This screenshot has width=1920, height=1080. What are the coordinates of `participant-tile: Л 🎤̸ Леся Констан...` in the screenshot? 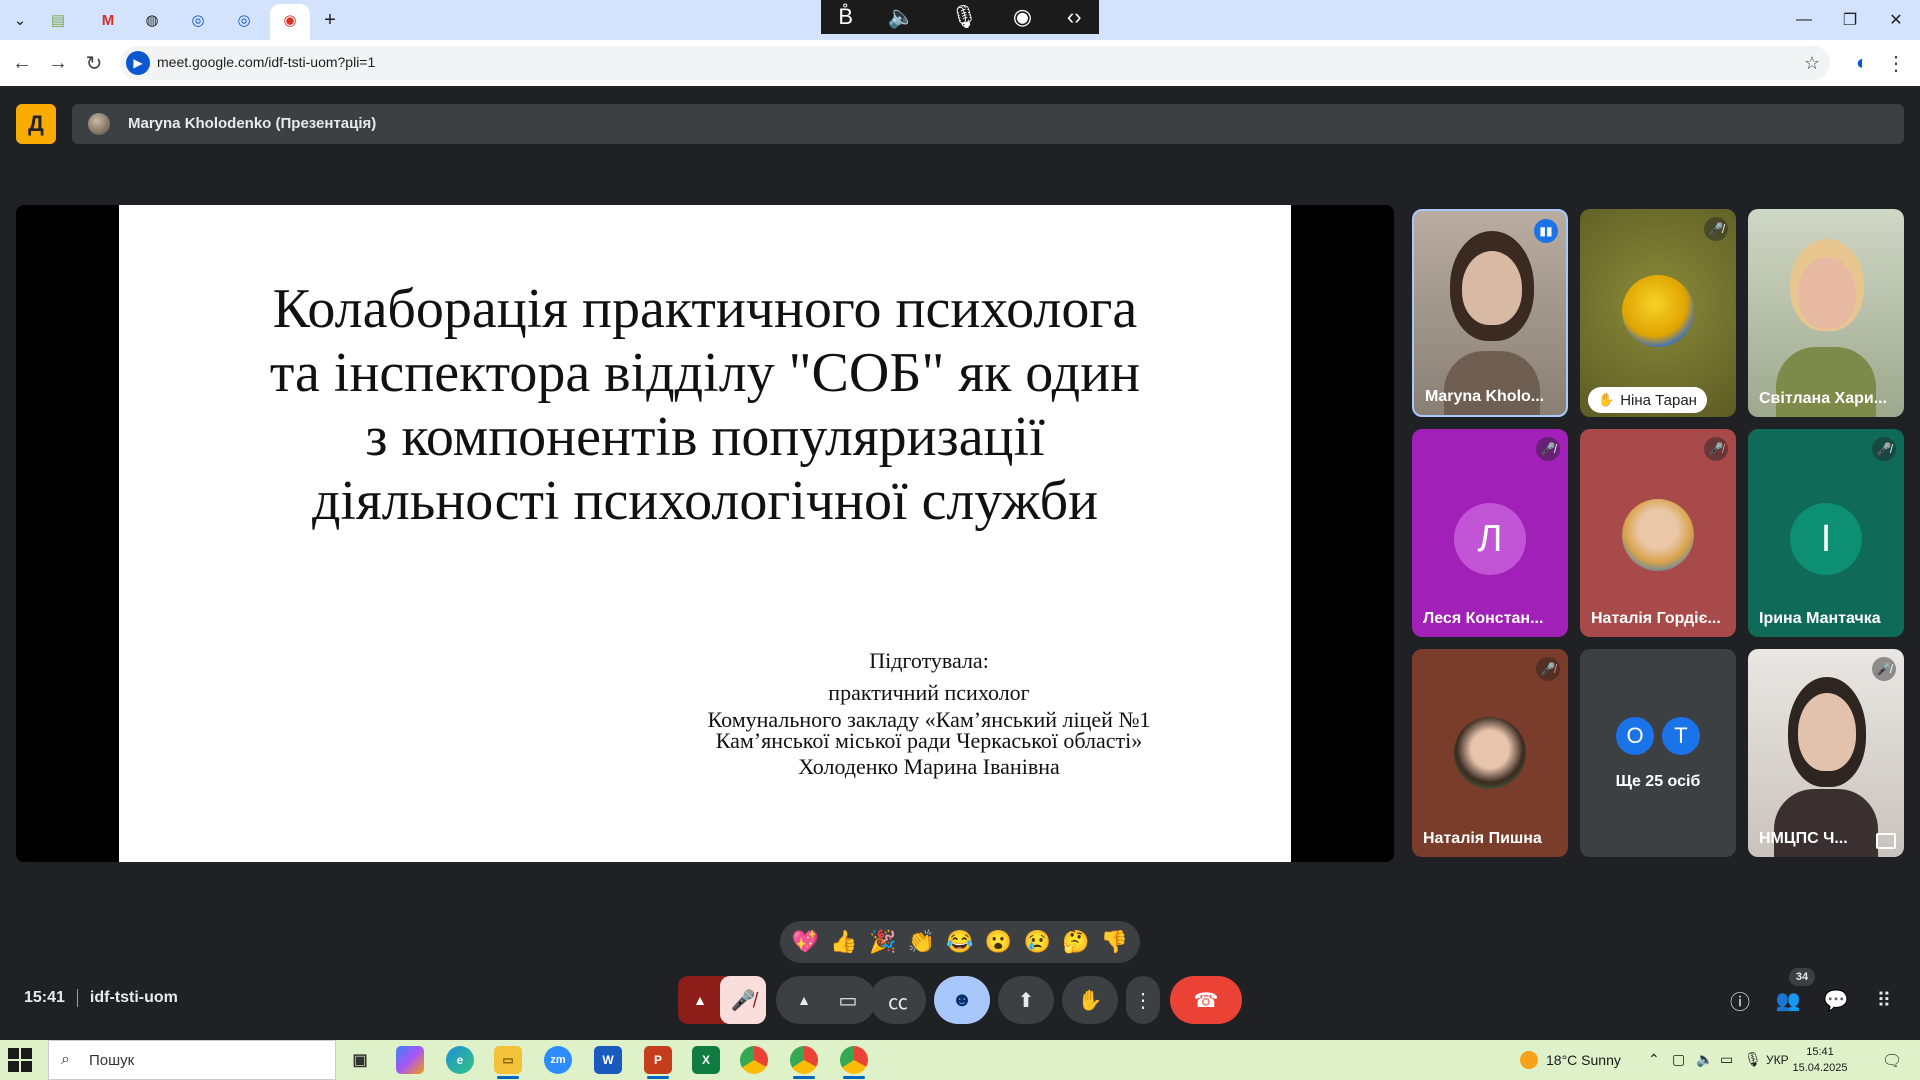 It's located at (1490, 533).